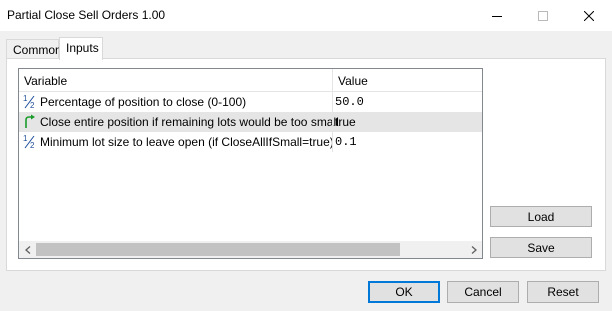  I want to click on window-title: Partial Close Sell Orders 1.00, so click(86, 15).